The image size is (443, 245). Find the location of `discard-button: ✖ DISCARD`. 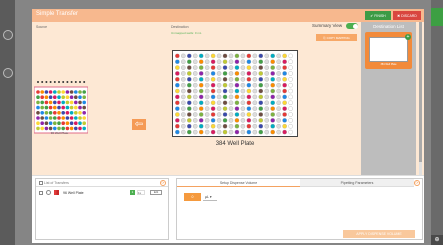

discard-button: ✖ DISCARD is located at coordinates (407, 15).